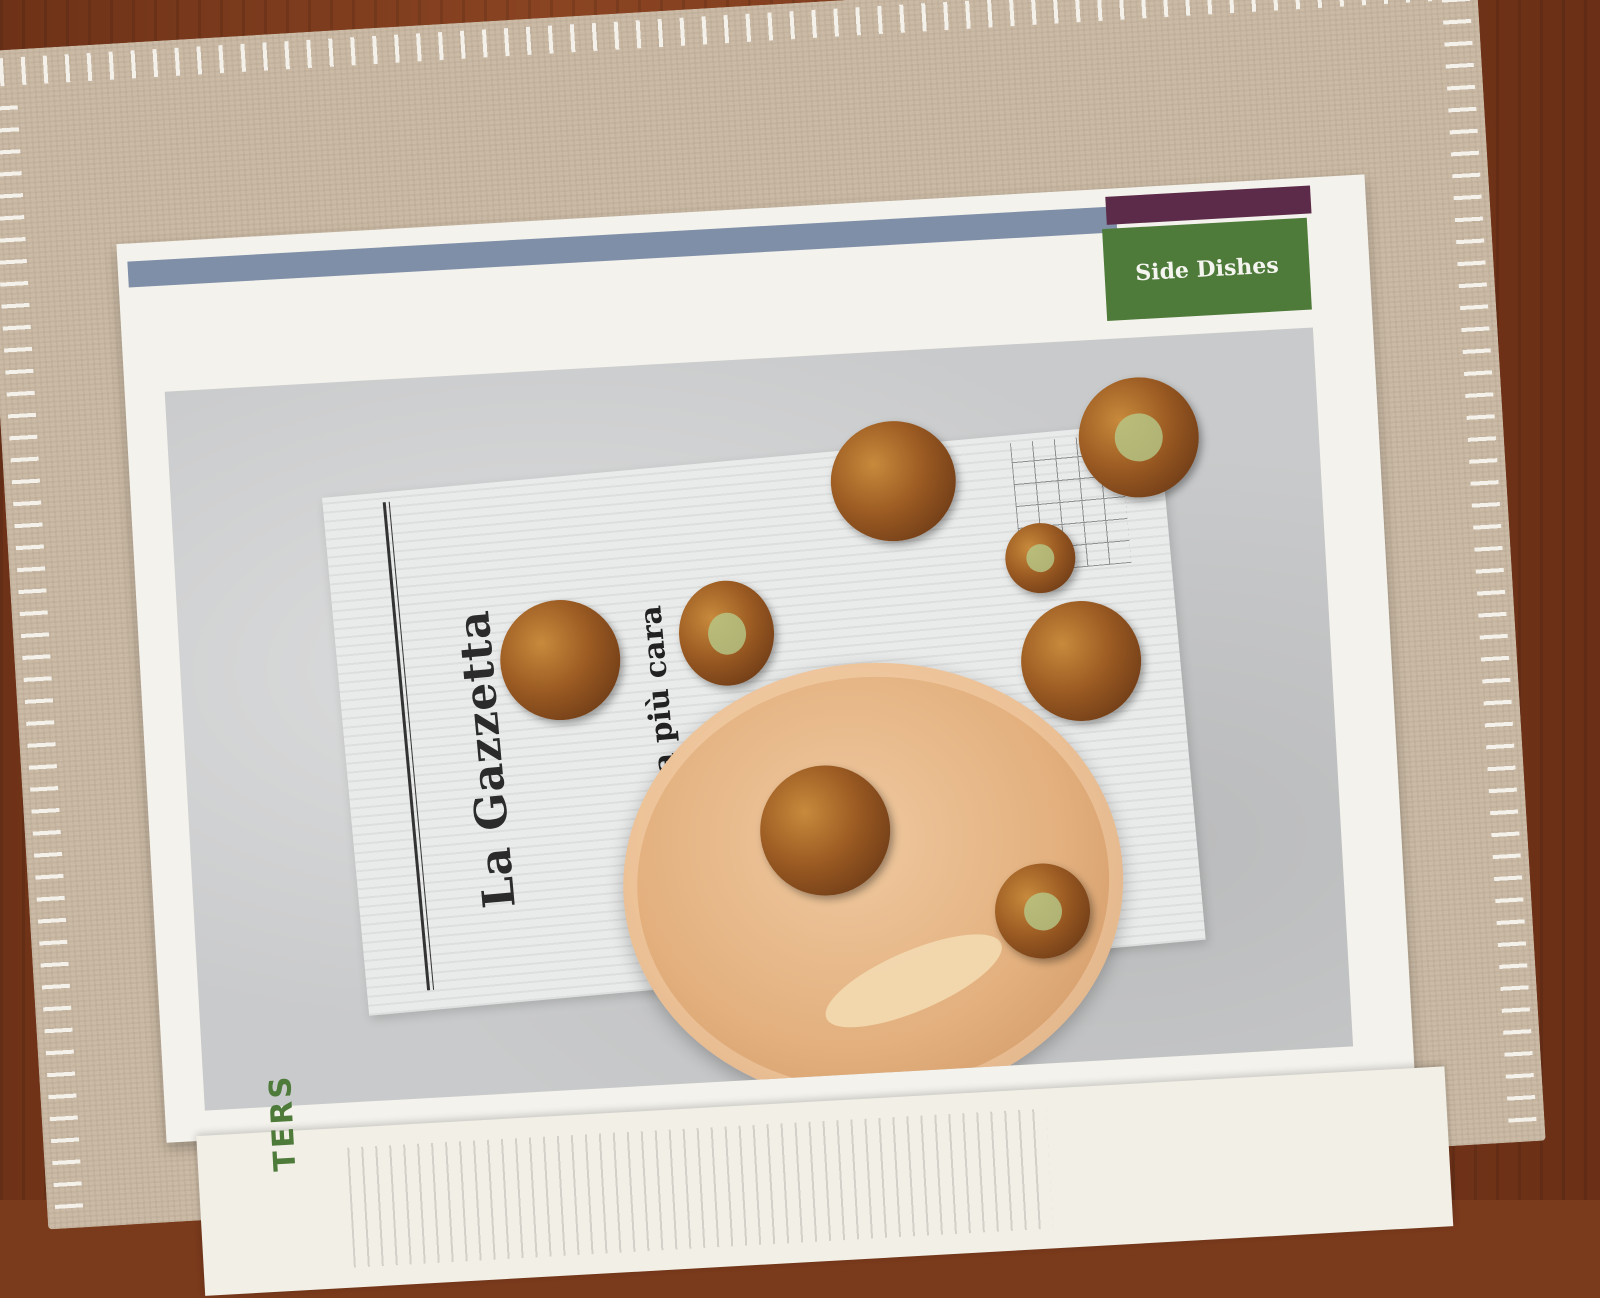 The image size is (1600, 1298). I want to click on section-tab: Side Dishes, so click(1207, 269).